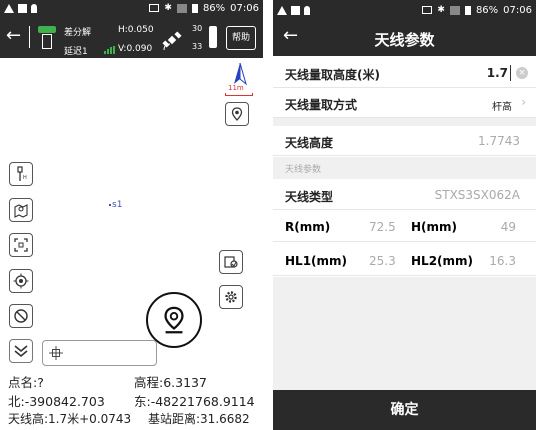 Image resolution: width=536 pixels, height=430 pixels. I want to click on hl1-label: HL1(mm), so click(316, 261).